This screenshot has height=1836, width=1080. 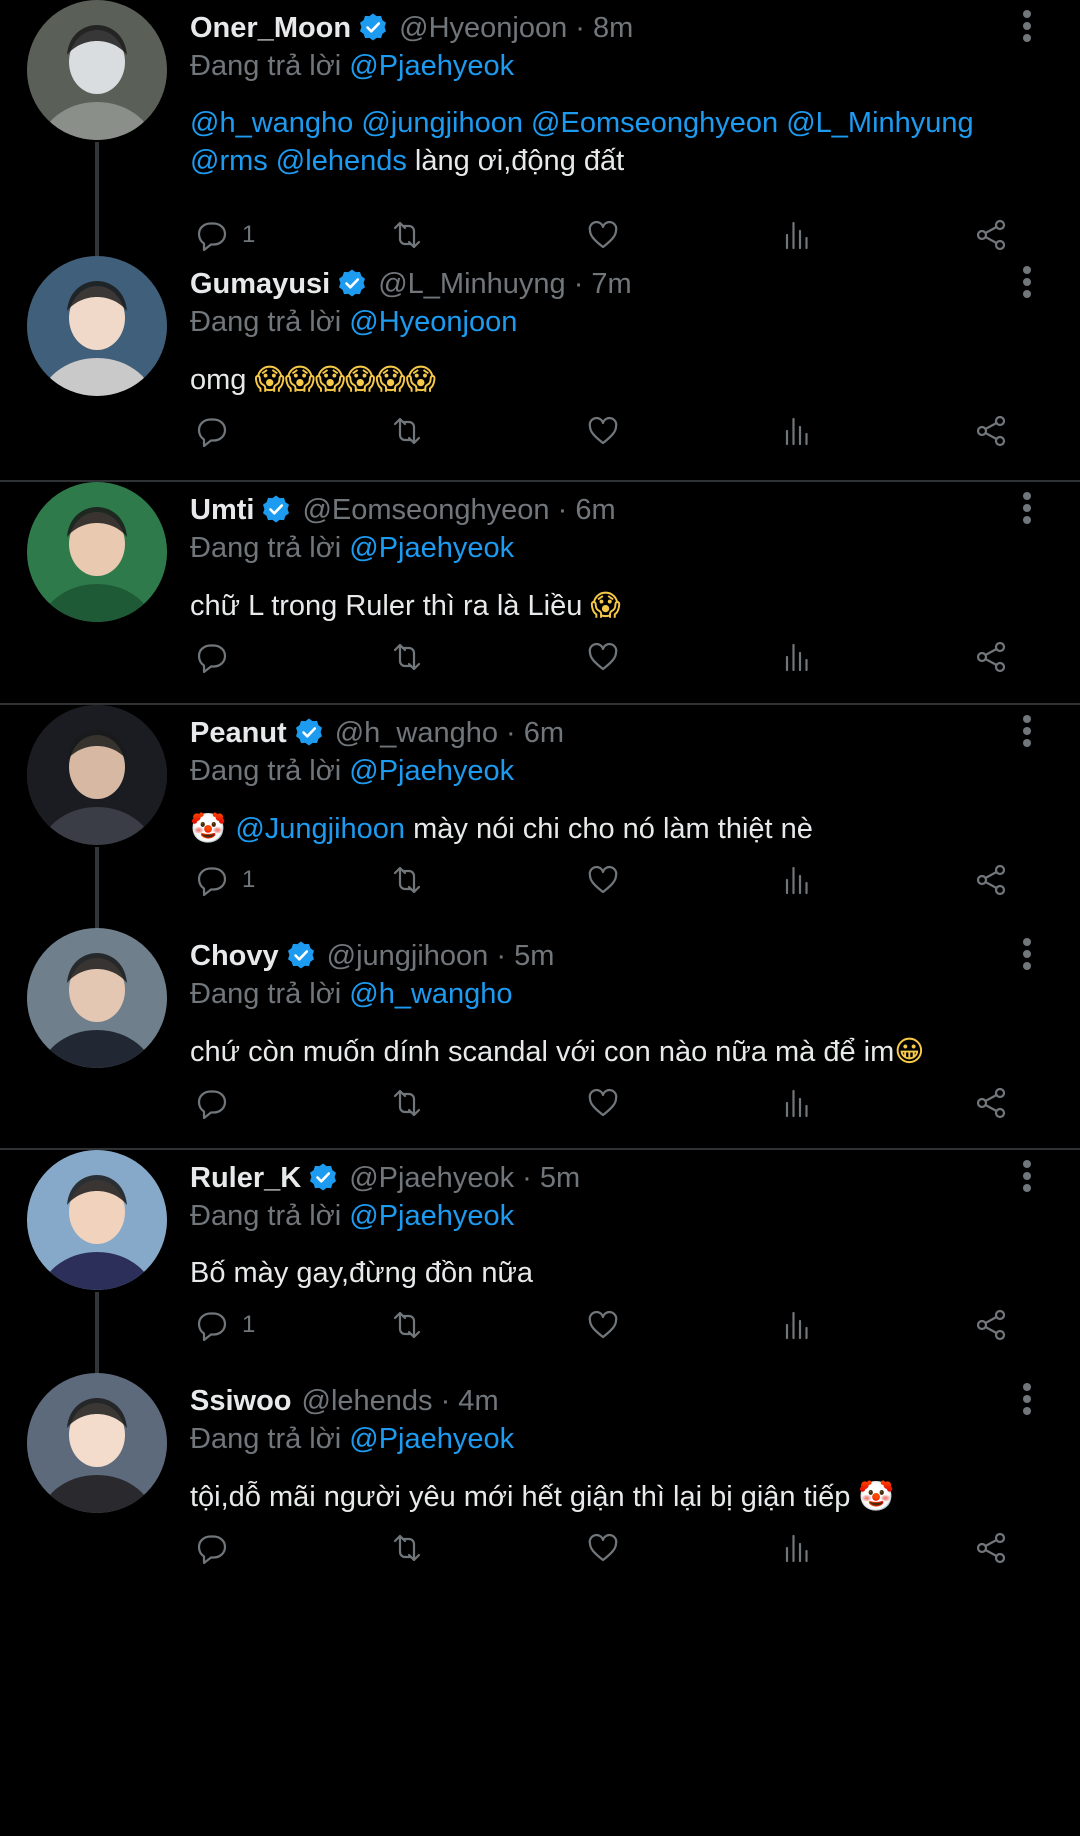 What do you see at coordinates (441, 956) in the screenshot?
I see `handle-and-time: @jungjihoon · 5m` at bounding box center [441, 956].